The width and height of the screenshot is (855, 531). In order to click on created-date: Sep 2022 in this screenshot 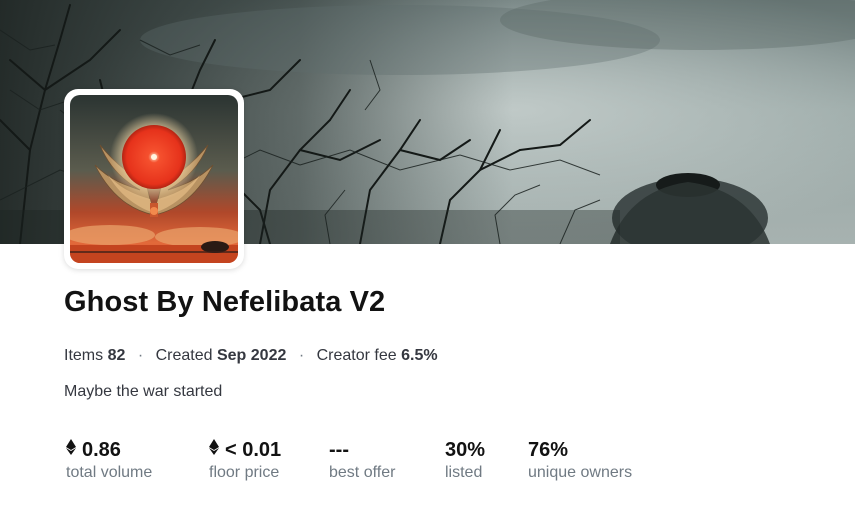, I will do `click(251, 355)`.